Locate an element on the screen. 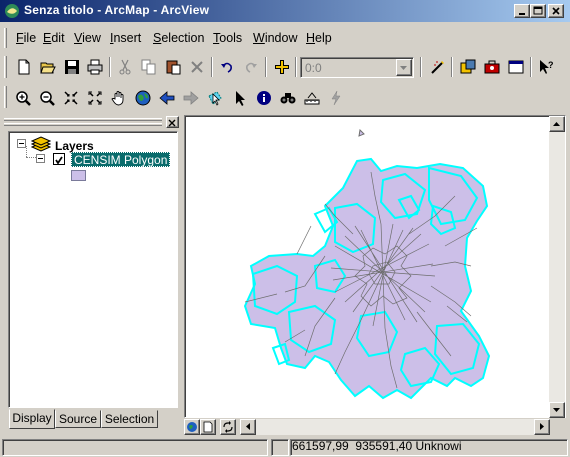 This screenshot has width=570, height=457. measure-icon is located at coordinates (312, 98).